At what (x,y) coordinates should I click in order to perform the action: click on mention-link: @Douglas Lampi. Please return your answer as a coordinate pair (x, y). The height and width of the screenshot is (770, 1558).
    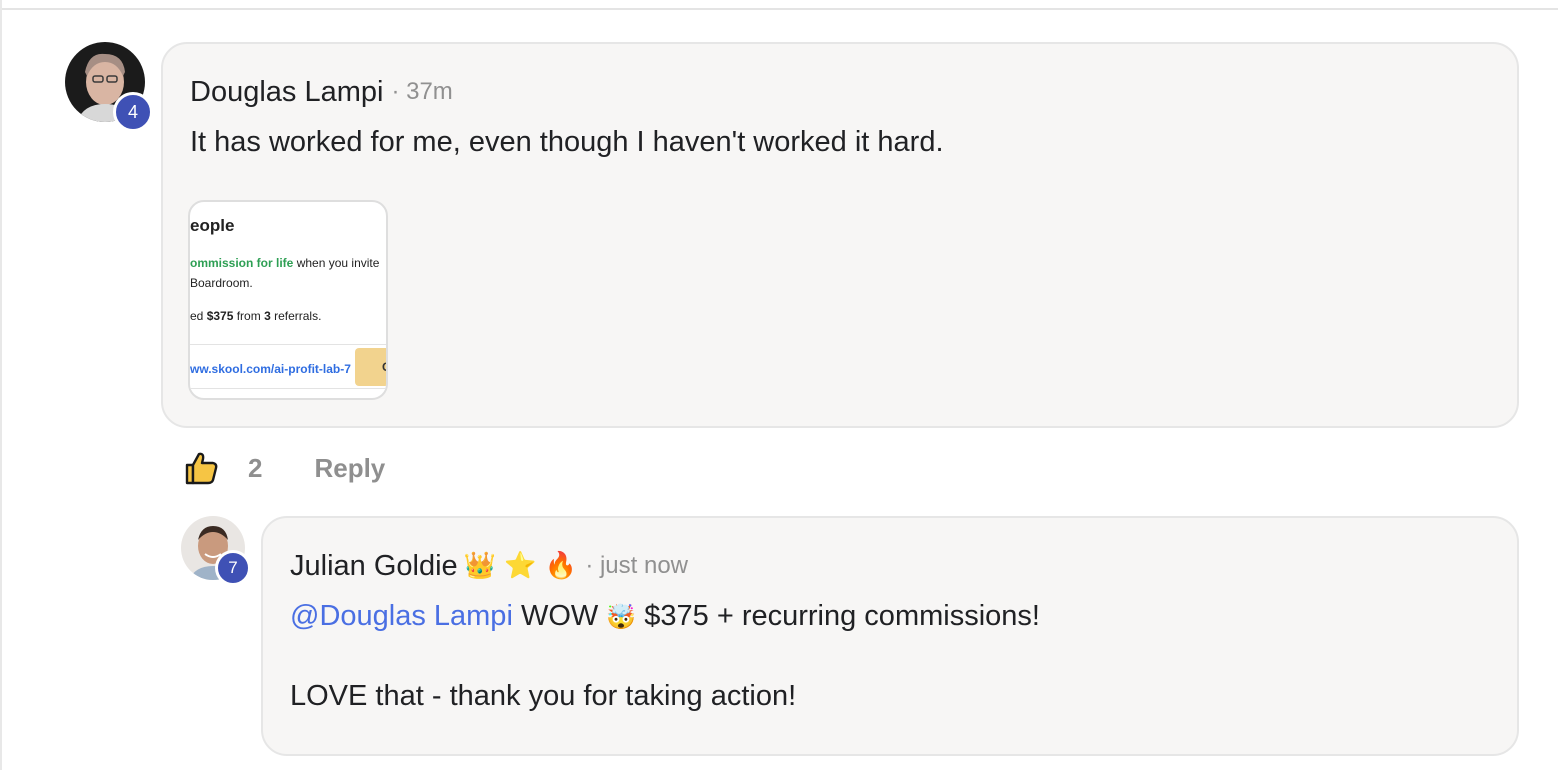
    Looking at the image, I should click on (401, 616).